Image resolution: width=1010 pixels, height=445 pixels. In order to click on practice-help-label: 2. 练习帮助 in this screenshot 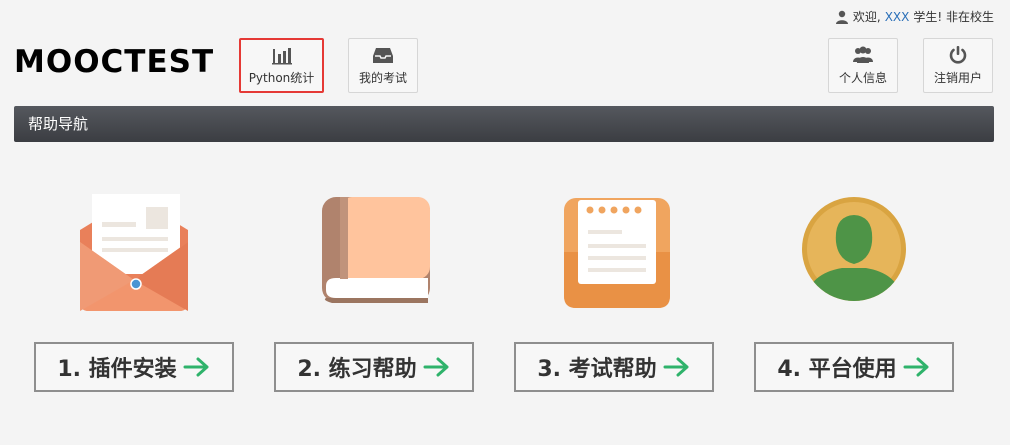, I will do `click(357, 369)`.